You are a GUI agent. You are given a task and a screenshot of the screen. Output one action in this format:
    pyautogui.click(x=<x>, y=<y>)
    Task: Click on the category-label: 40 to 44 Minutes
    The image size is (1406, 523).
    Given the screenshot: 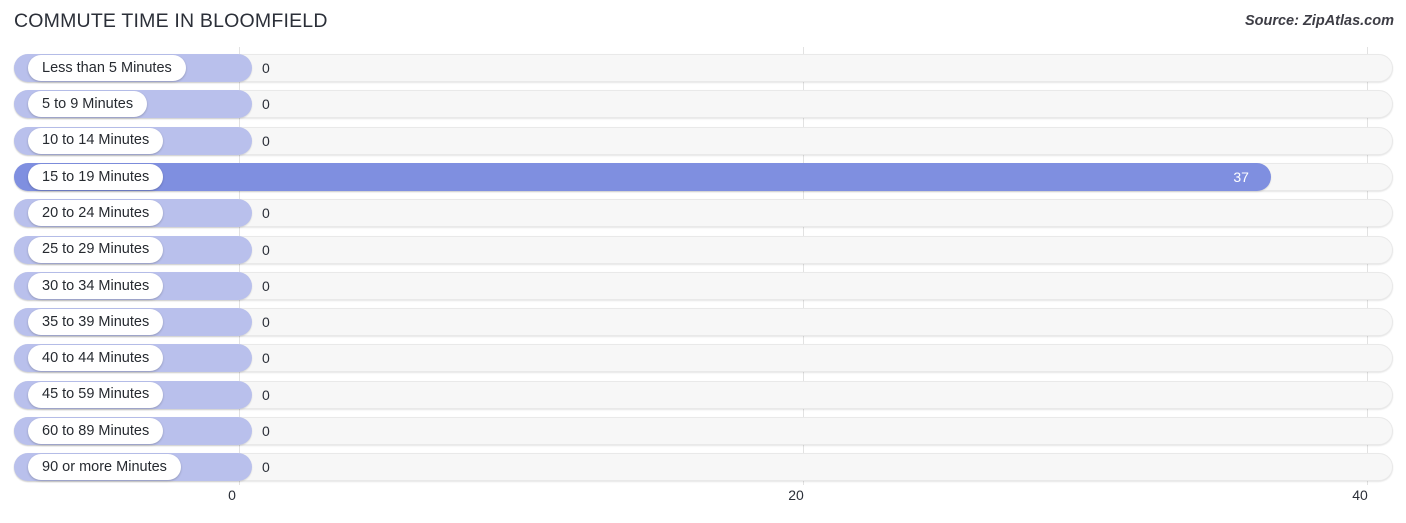 What is the action you would take?
    pyautogui.click(x=96, y=358)
    